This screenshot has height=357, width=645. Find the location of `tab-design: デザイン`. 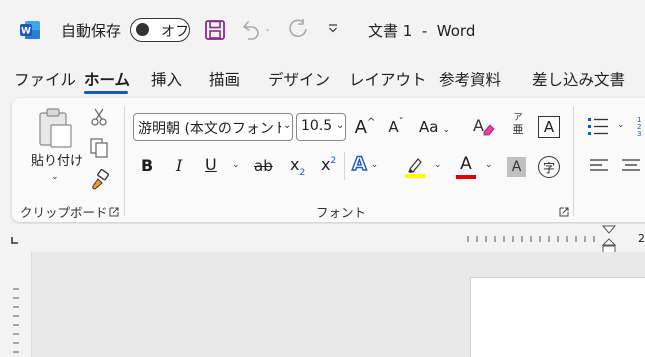

tab-design: デザイン is located at coordinates (299, 79).